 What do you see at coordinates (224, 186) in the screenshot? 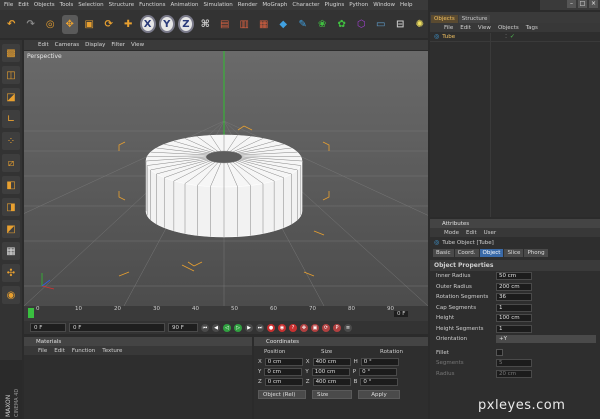
I see `tube-object` at bounding box center [224, 186].